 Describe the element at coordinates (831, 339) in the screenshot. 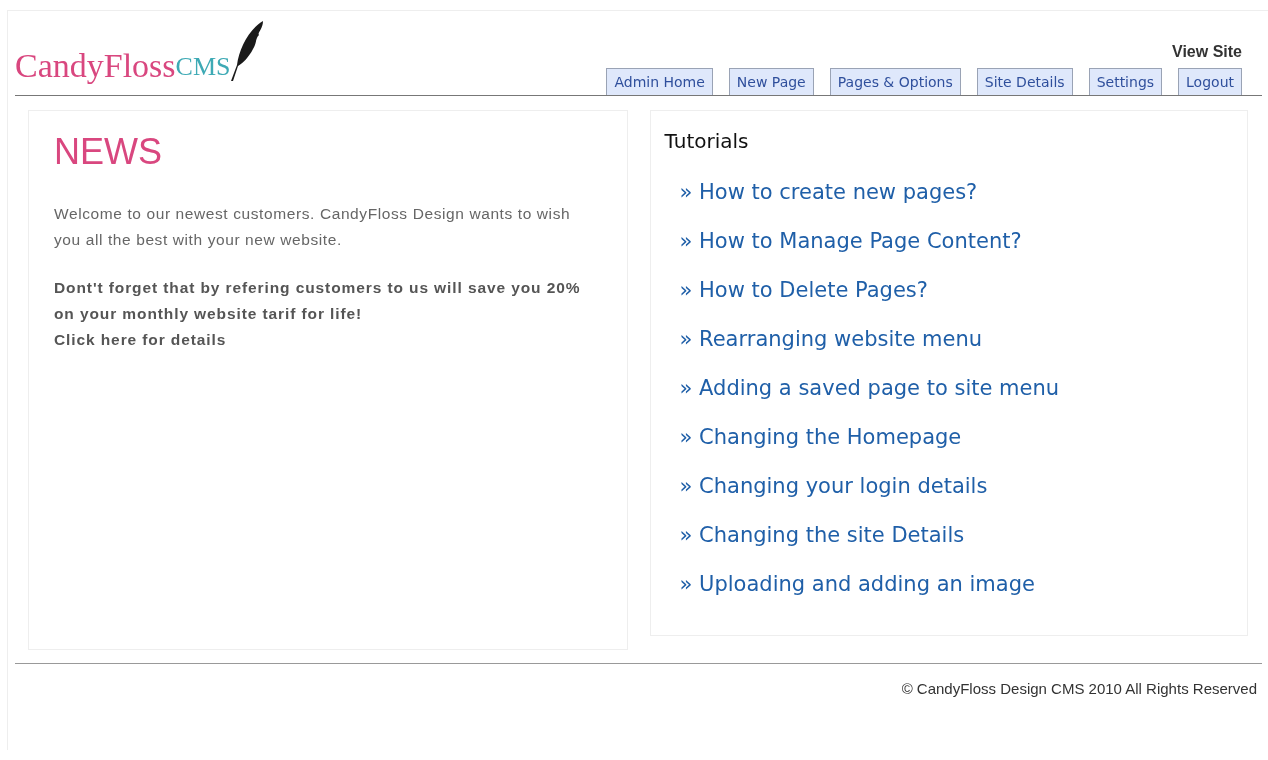

I see `tutorial-link: » Rearranging website menu` at that location.